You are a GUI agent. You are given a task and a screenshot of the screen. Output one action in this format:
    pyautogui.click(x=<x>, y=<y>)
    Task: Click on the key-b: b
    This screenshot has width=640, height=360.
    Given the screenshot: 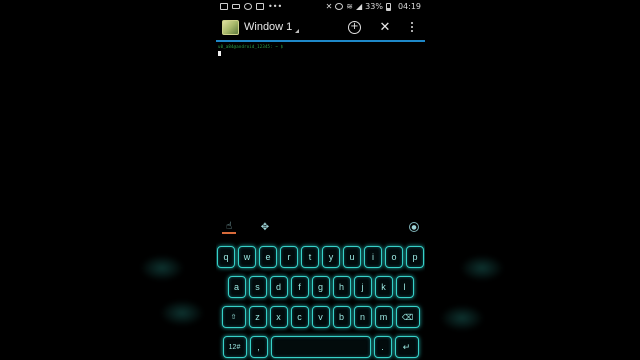 What is the action you would take?
    pyautogui.click(x=341, y=317)
    